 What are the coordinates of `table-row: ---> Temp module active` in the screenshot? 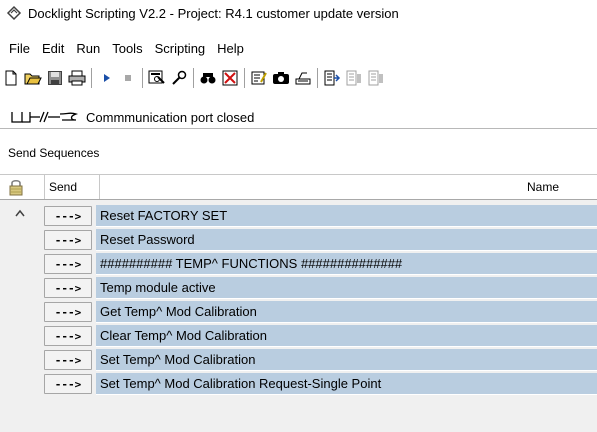 It's located at (298, 288).